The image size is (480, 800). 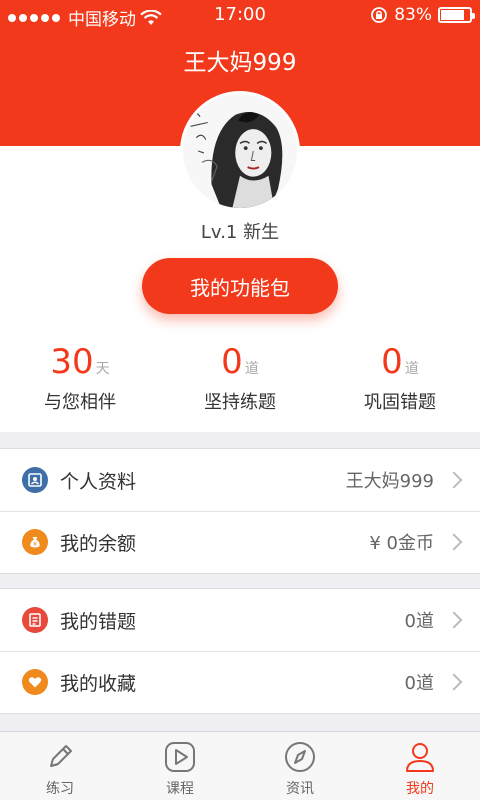 I want to click on status-right: 83%, so click(x=422, y=15).